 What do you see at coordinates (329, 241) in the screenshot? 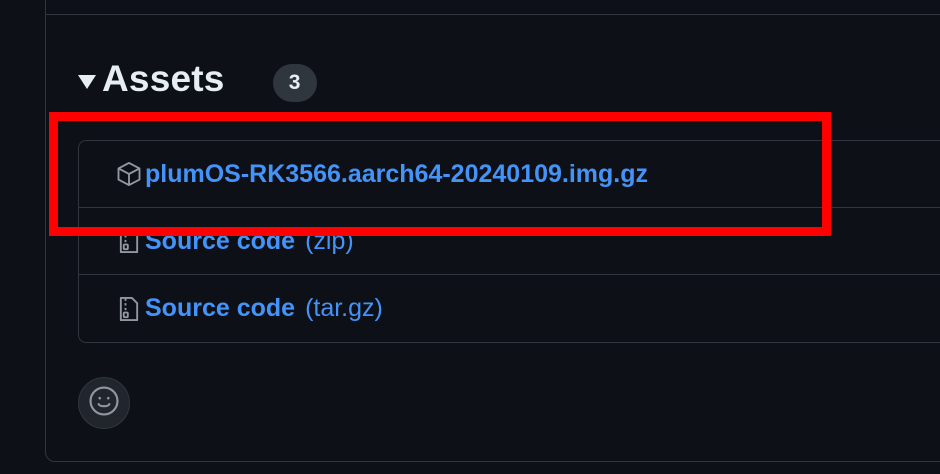
I see `asset-format-label: (zip)` at bounding box center [329, 241].